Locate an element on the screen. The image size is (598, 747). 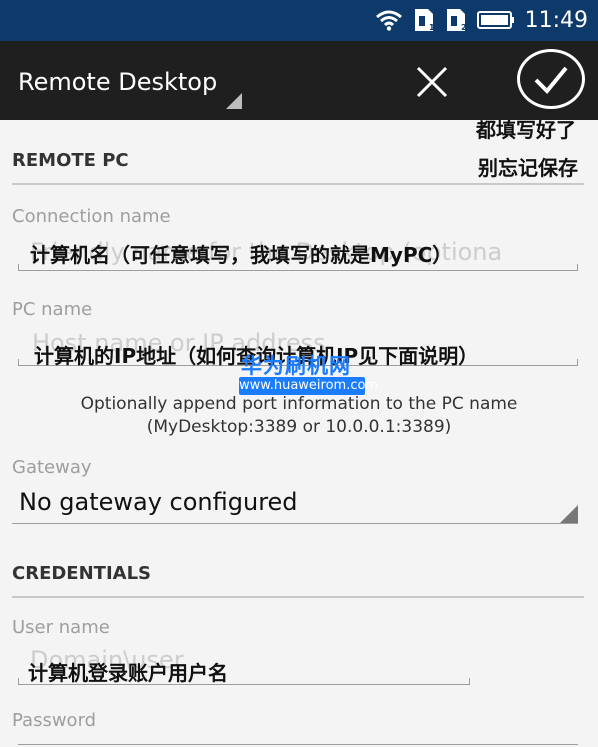
gateway-dropdown-arrow-icon is located at coordinates (569, 514).